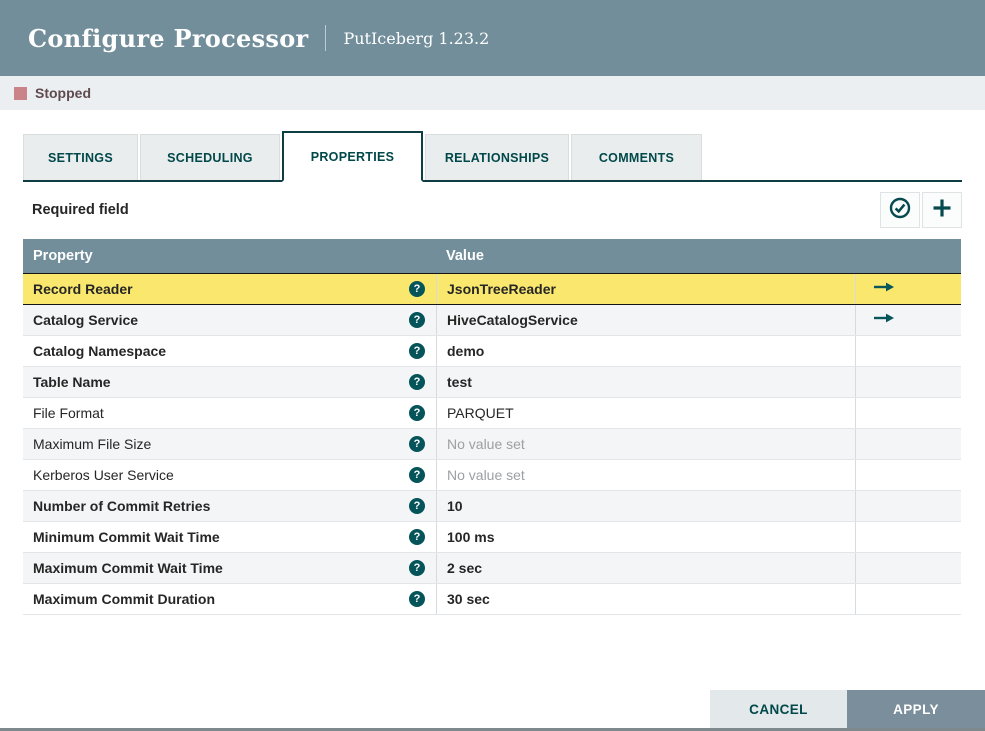 The image size is (985, 731). What do you see at coordinates (645, 599) in the screenshot?
I see `value-cell: 30 sec` at bounding box center [645, 599].